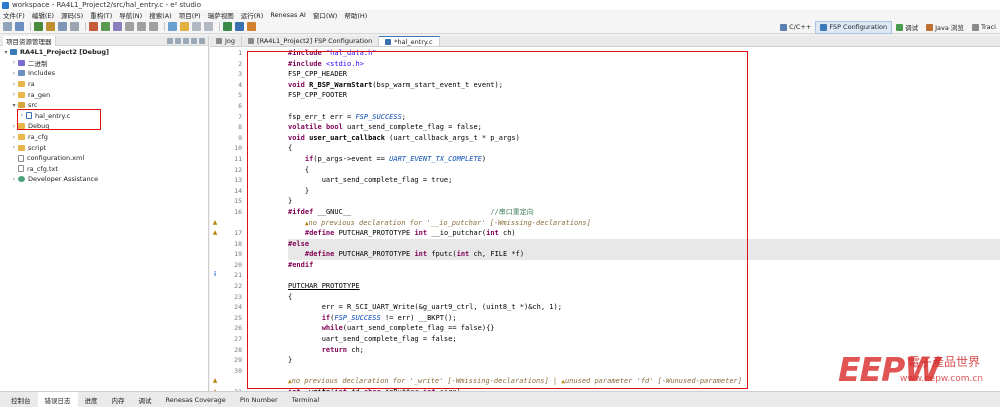 This screenshot has width=1000, height=407. What do you see at coordinates (238, 158) in the screenshot?
I see `line-number: 11` at bounding box center [238, 158].